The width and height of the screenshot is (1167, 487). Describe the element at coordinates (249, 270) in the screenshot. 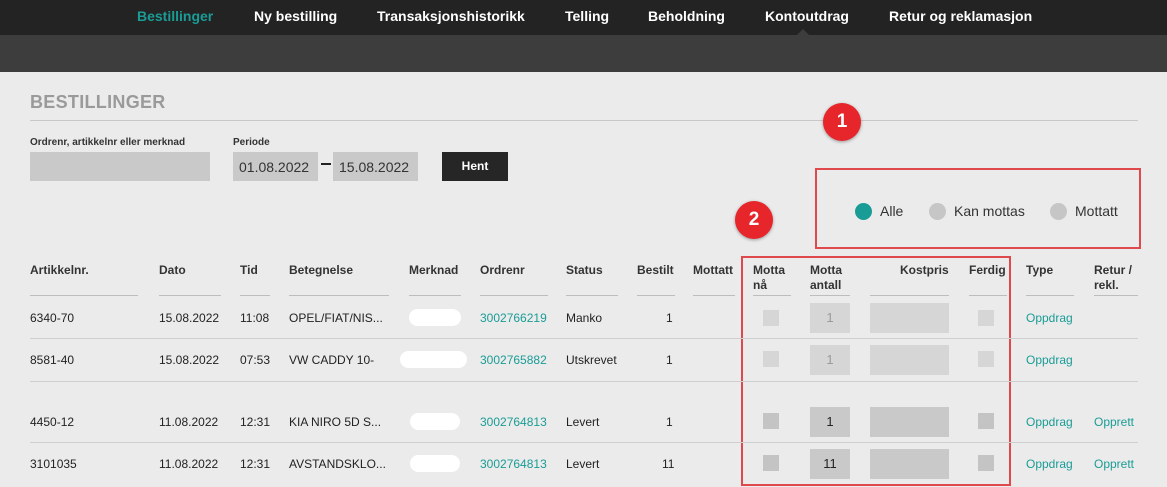

I see `header-tid: Tid` at that location.